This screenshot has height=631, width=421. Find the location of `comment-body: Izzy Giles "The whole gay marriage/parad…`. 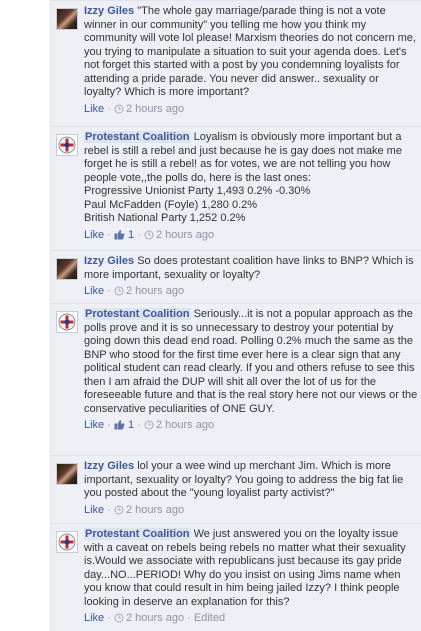

comment-body: Izzy Giles "The whole gay marriage/parad… is located at coordinates (251, 60).